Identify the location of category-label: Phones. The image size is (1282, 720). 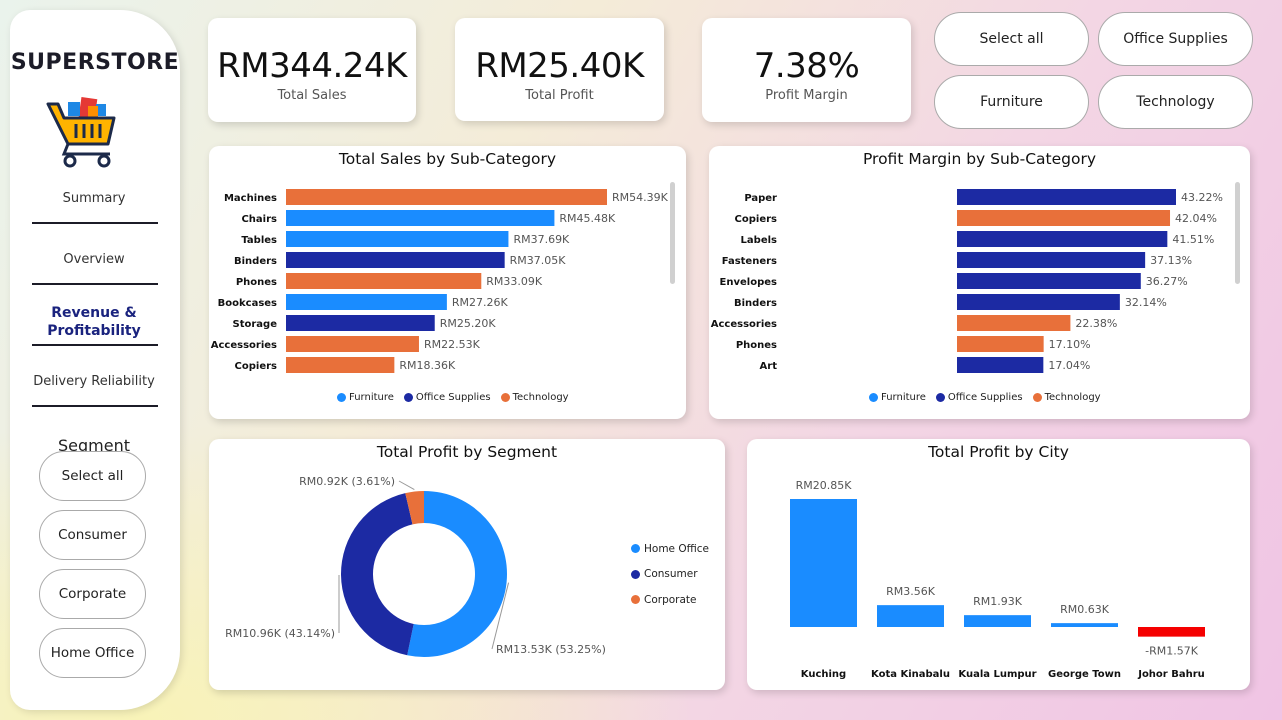
(256, 282).